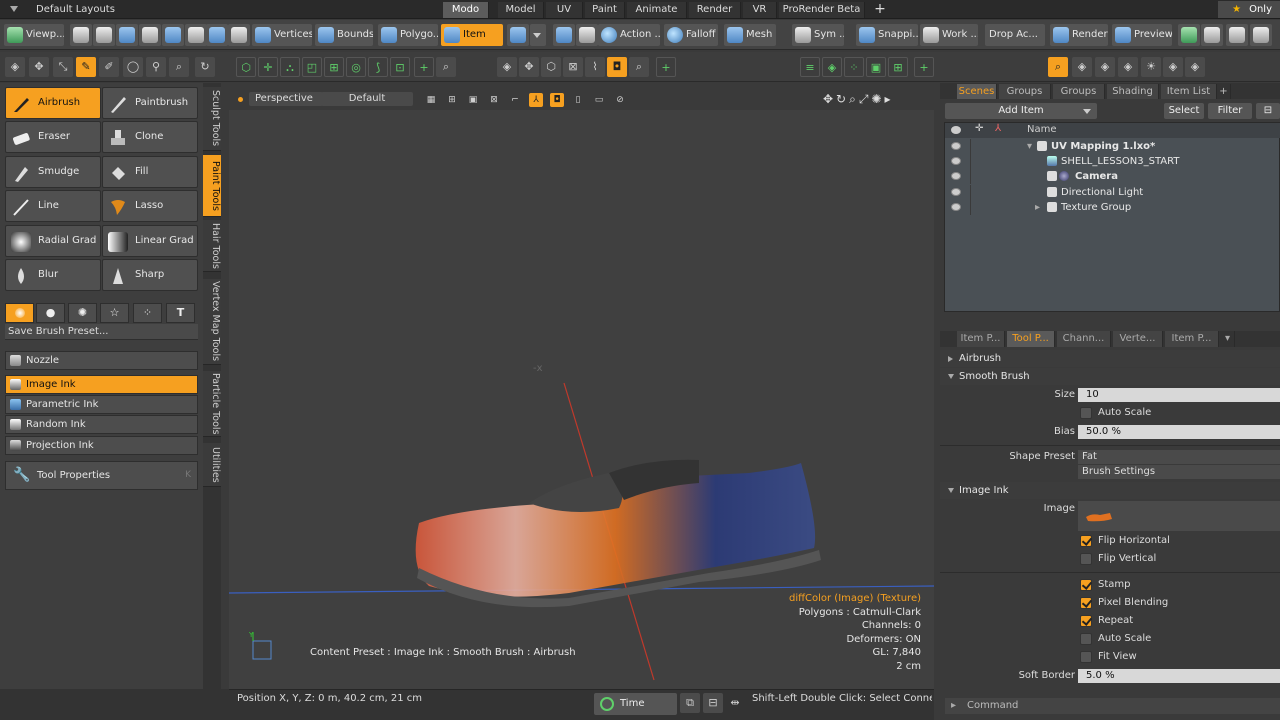  Describe the element at coordinates (82, 313) in the screenshot. I see `procedural-brush-tab: ✺` at that location.